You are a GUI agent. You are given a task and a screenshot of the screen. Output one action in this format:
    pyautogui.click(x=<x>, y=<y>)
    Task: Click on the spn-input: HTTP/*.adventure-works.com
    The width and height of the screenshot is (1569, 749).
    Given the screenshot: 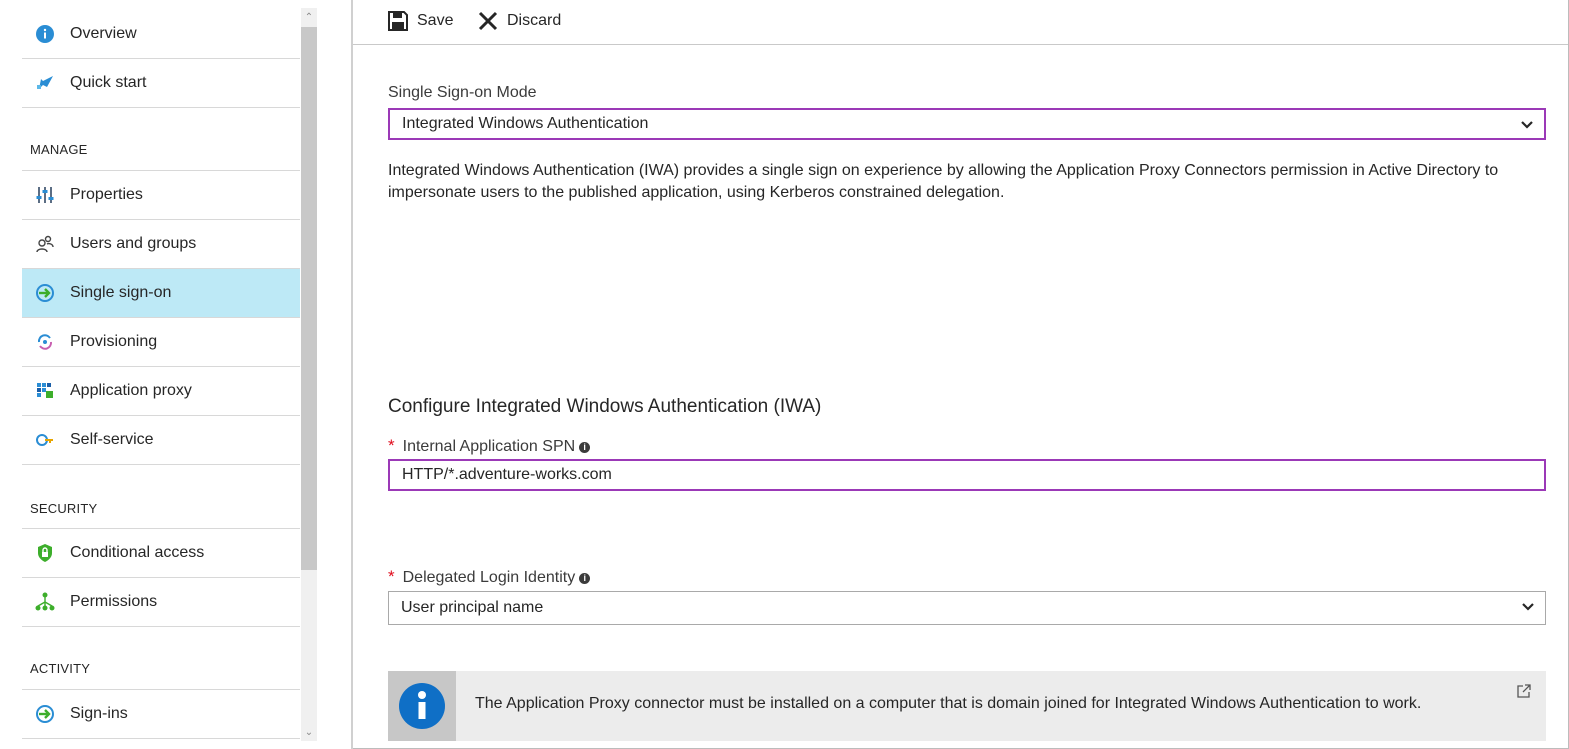 What is the action you would take?
    pyautogui.click(x=967, y=475)
    